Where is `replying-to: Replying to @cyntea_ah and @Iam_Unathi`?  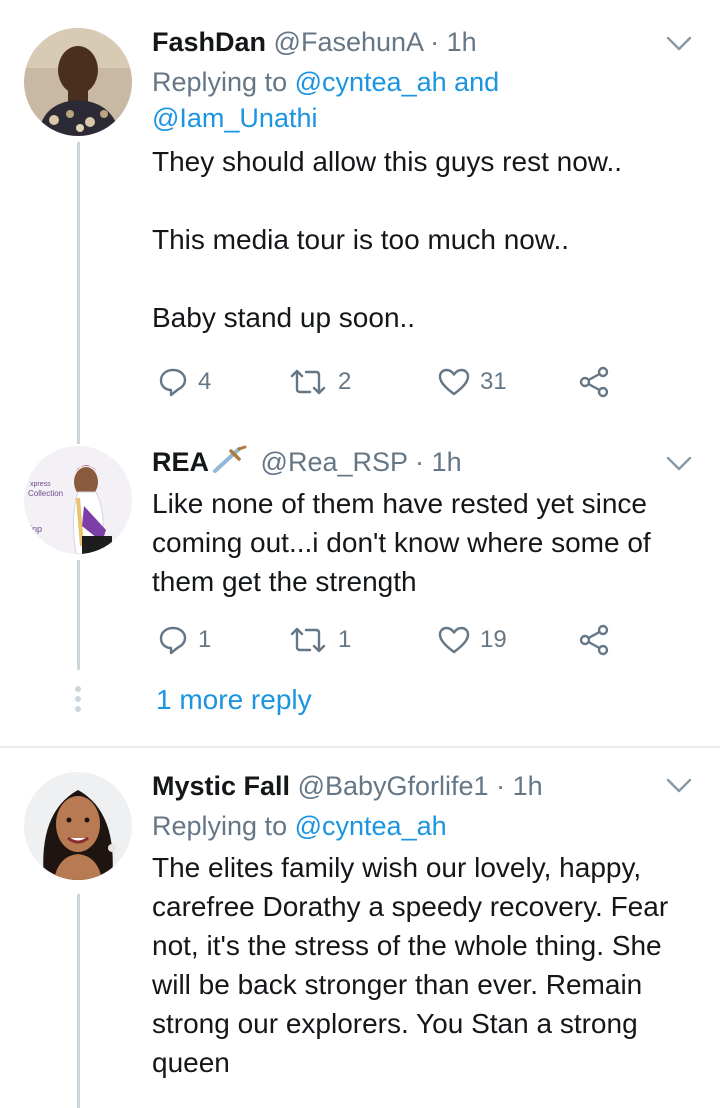
replying-to: Replying to @cyntea_ah and @Iam_Unathi is located at coordinates (422, 100).